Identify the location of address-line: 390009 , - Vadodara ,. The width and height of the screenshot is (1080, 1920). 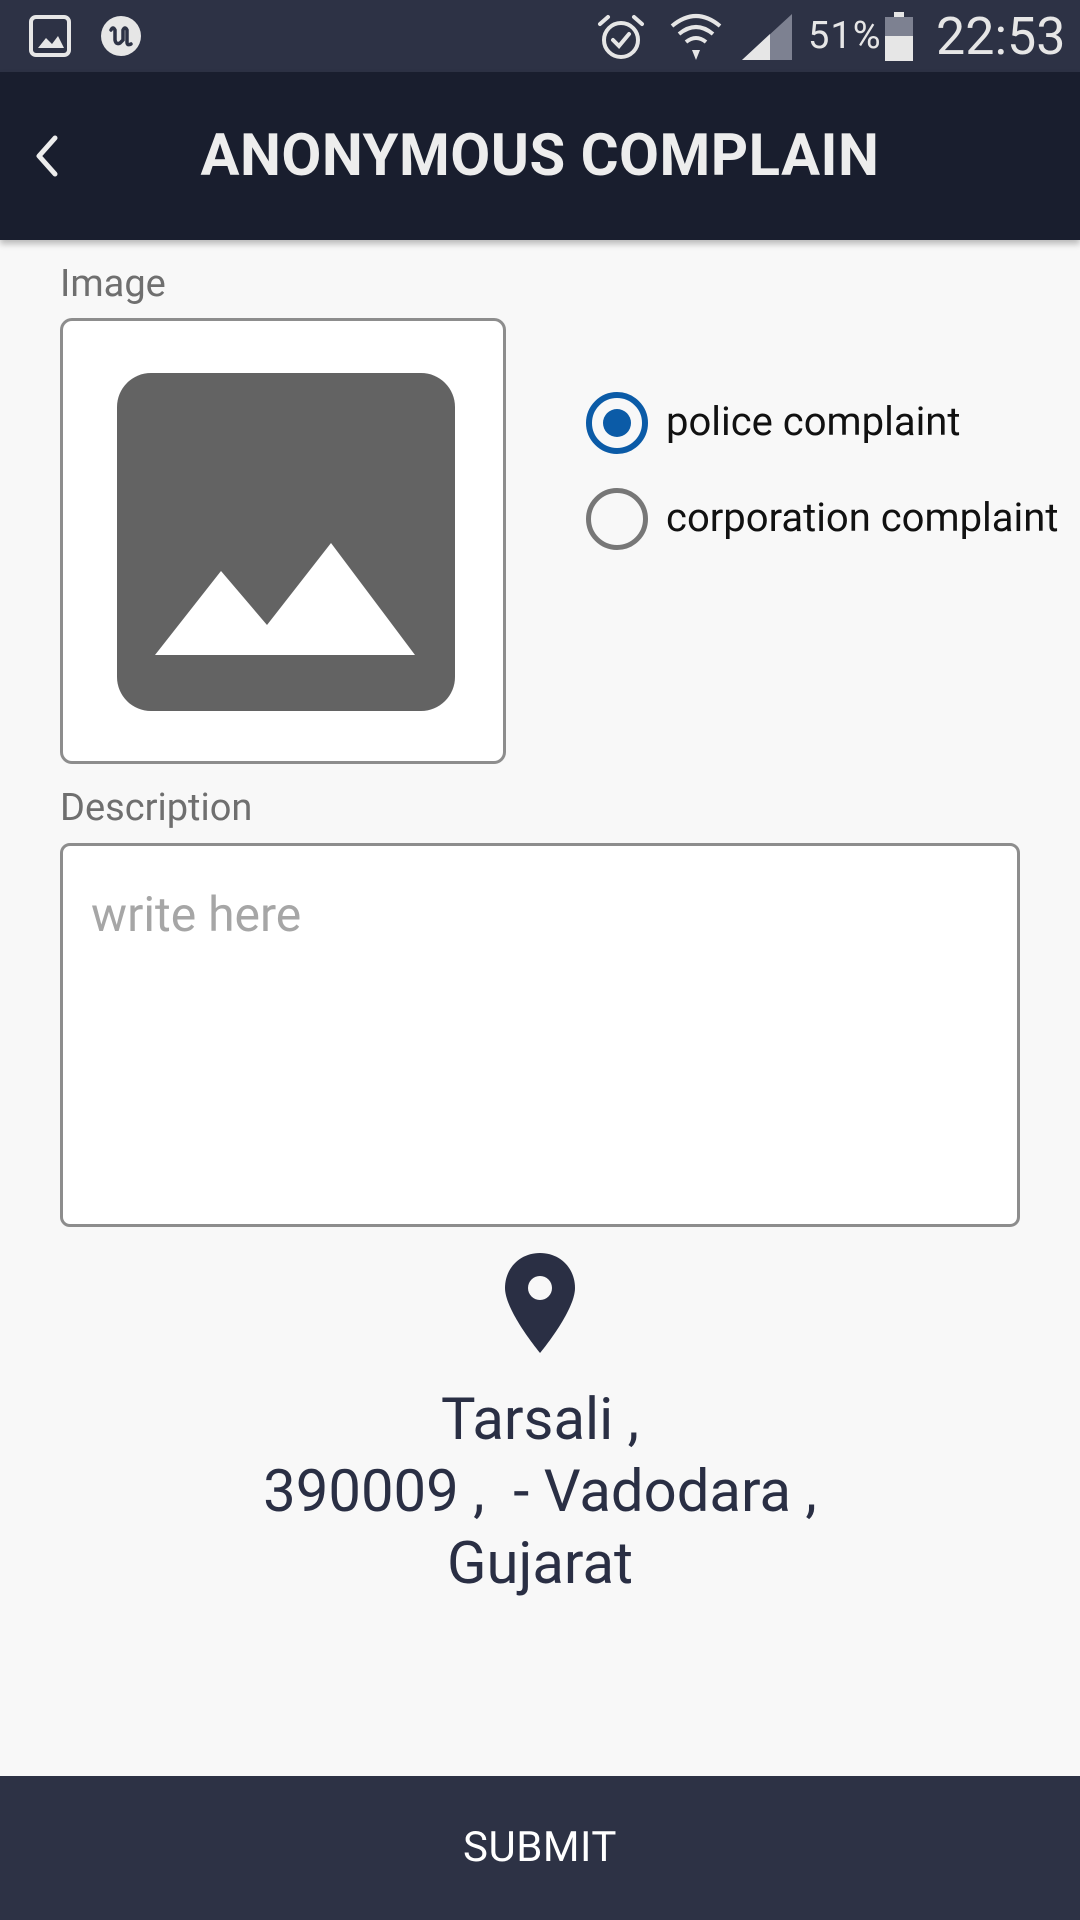
(540, 1492).